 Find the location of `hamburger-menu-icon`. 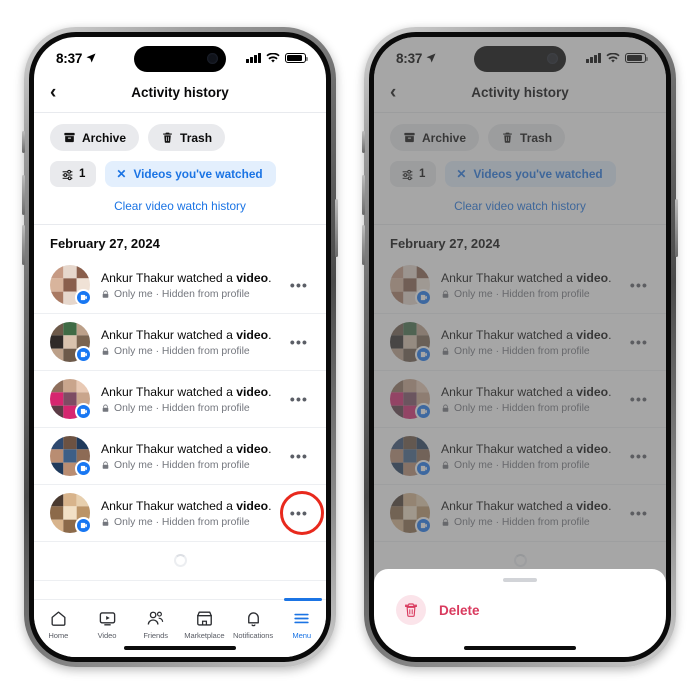

hamburger-menu-icon is located at coordinates (301, 618).